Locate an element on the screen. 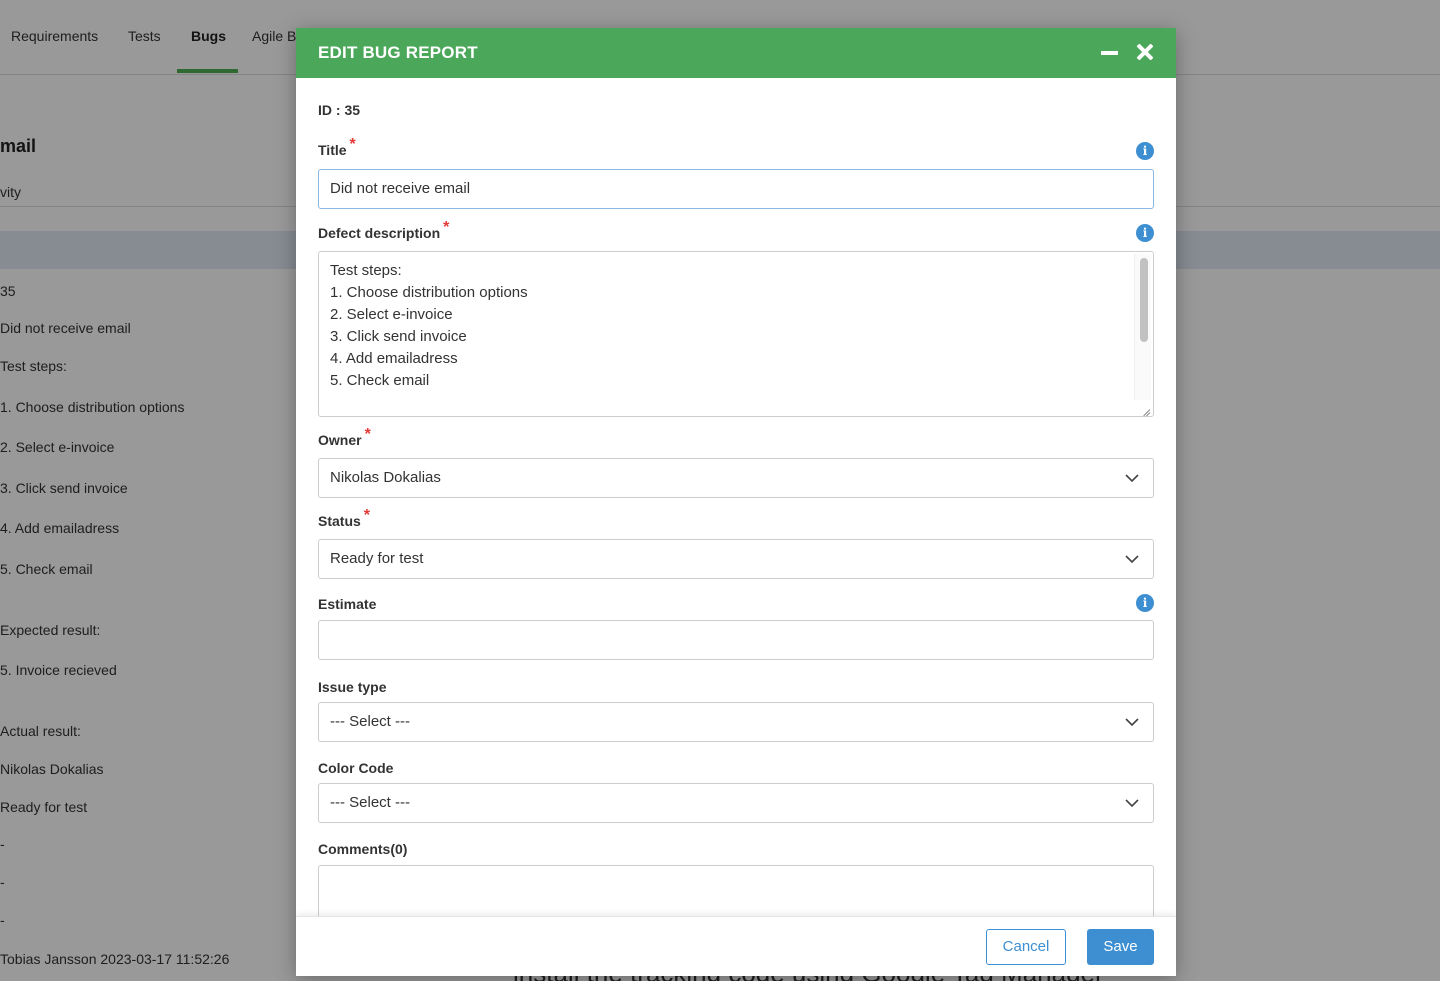 The width and height of the screenshot is (1440, 981). description-label: Defect description * is located at coordinates (383, 231).